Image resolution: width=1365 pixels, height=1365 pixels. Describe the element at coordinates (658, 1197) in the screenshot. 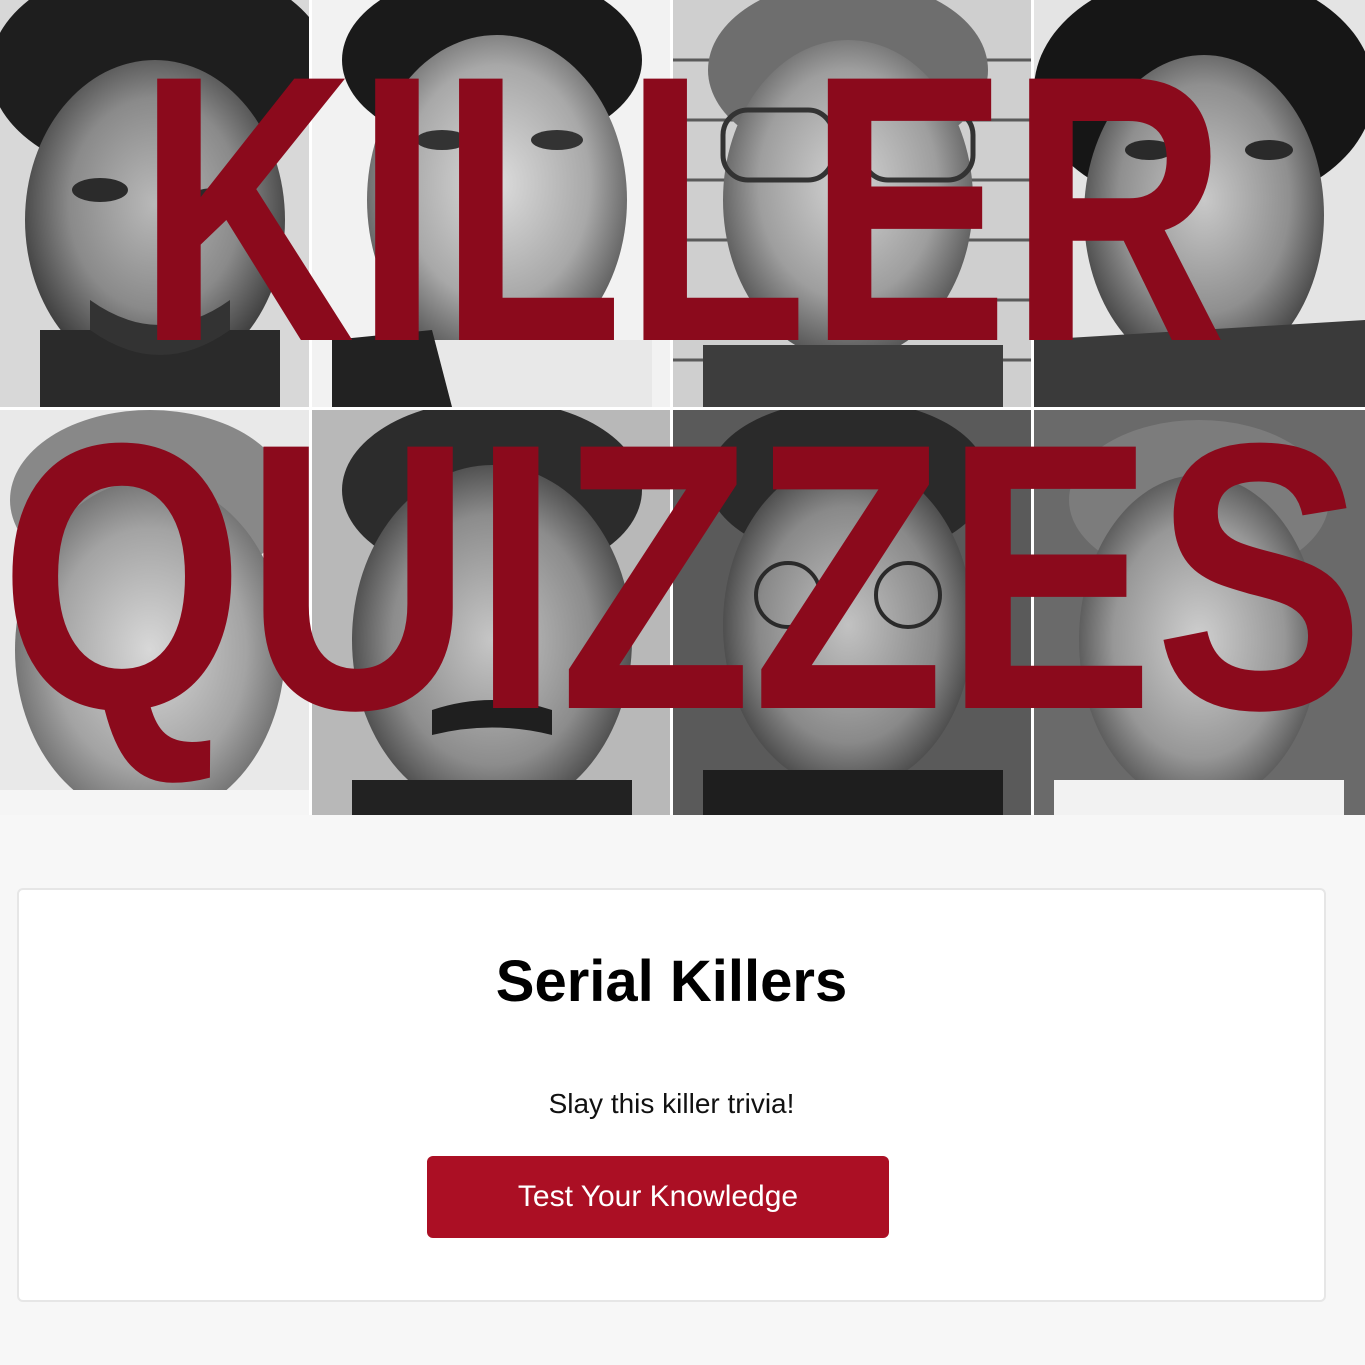

I see `test-your-knowledge-button: Test Your Knowledge` at that location.